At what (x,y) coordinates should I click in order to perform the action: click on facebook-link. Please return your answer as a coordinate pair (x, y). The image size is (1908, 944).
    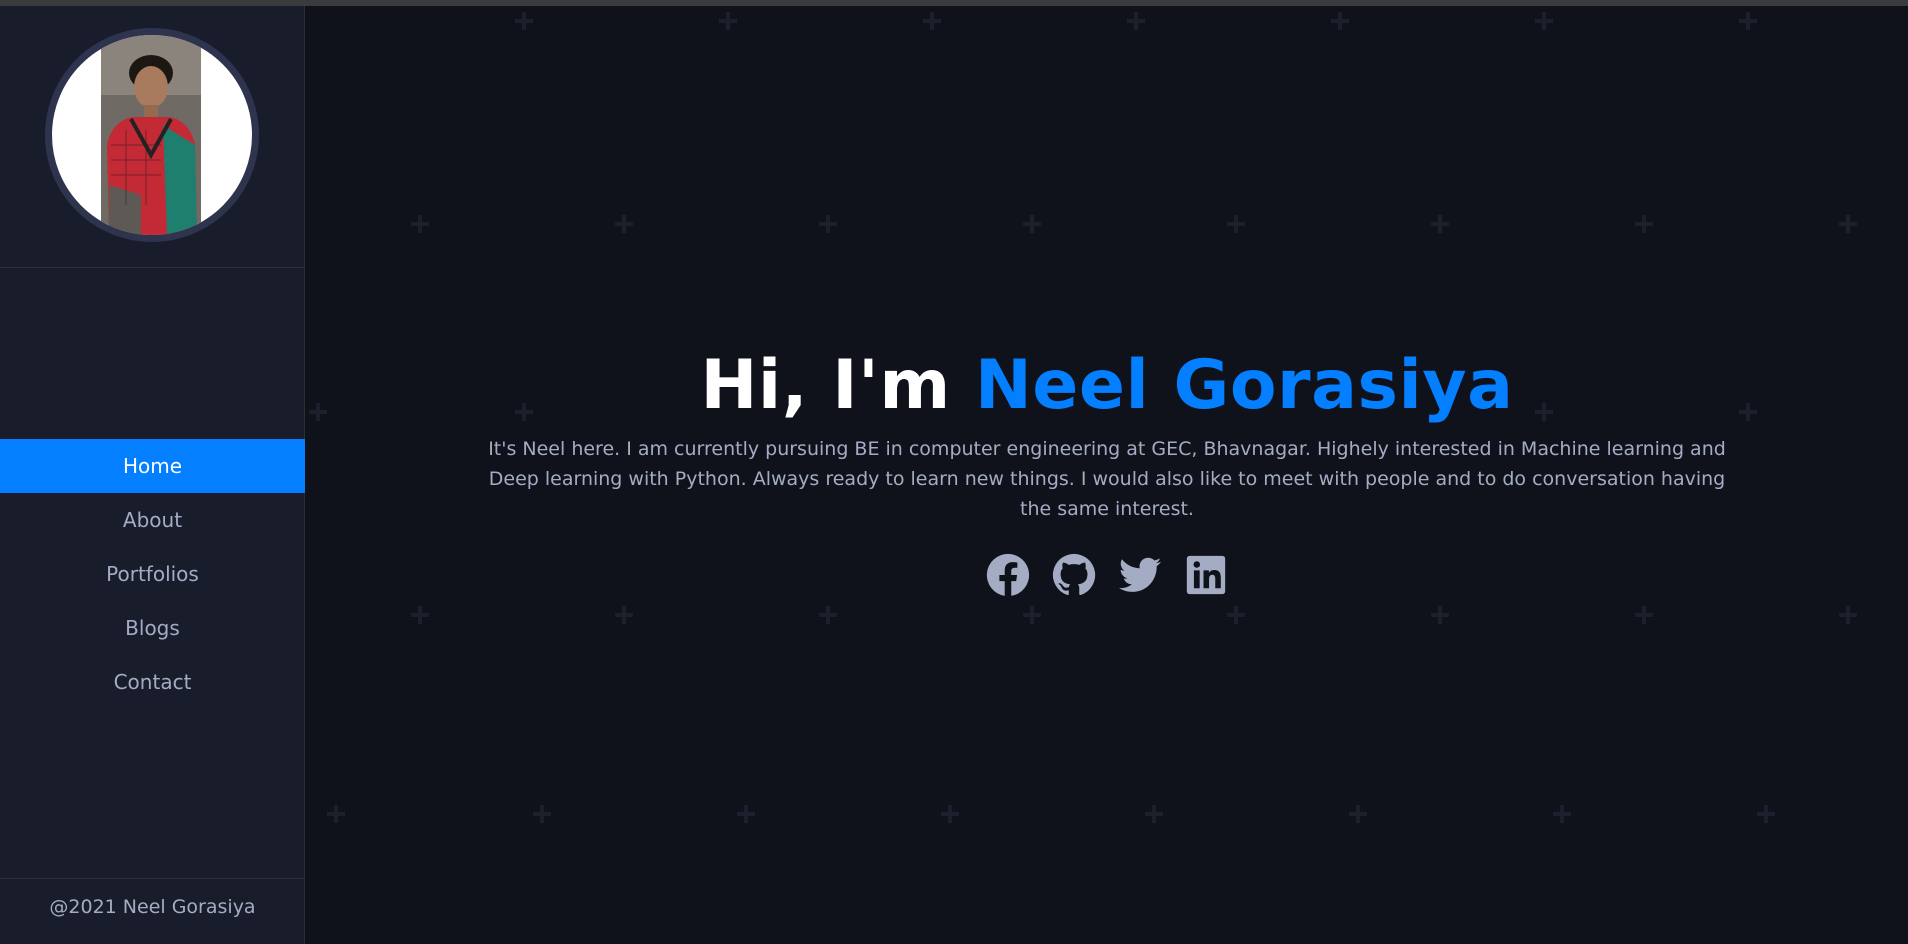
    Looking at the image, I should click on (1008, 575).